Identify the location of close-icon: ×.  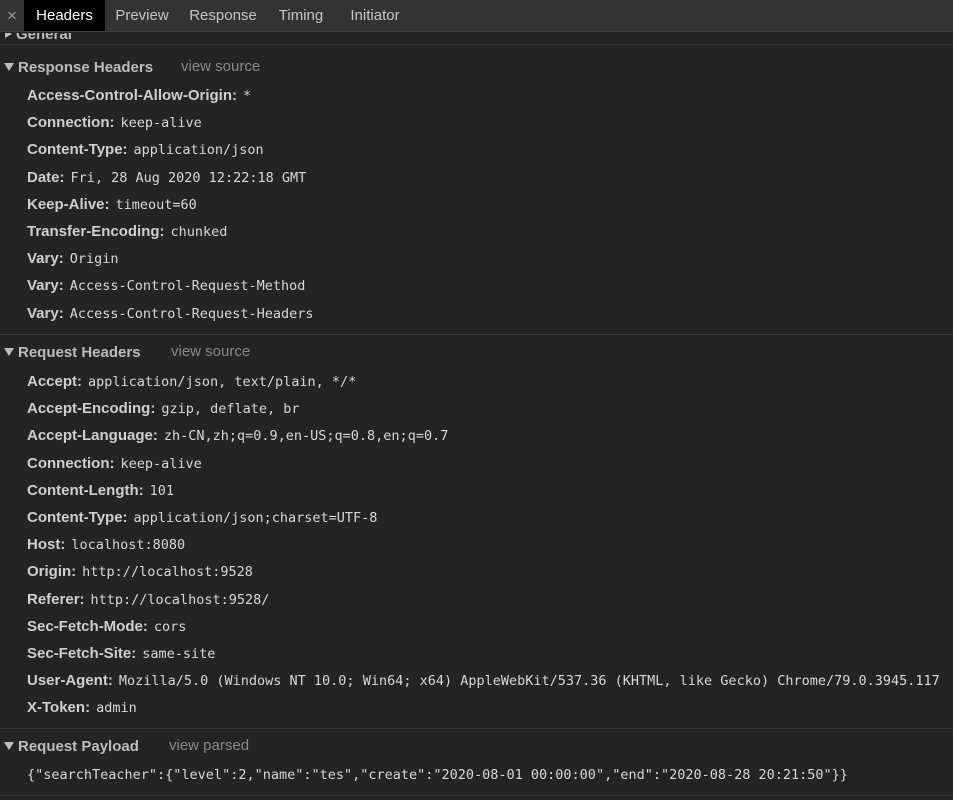
(12, 15).